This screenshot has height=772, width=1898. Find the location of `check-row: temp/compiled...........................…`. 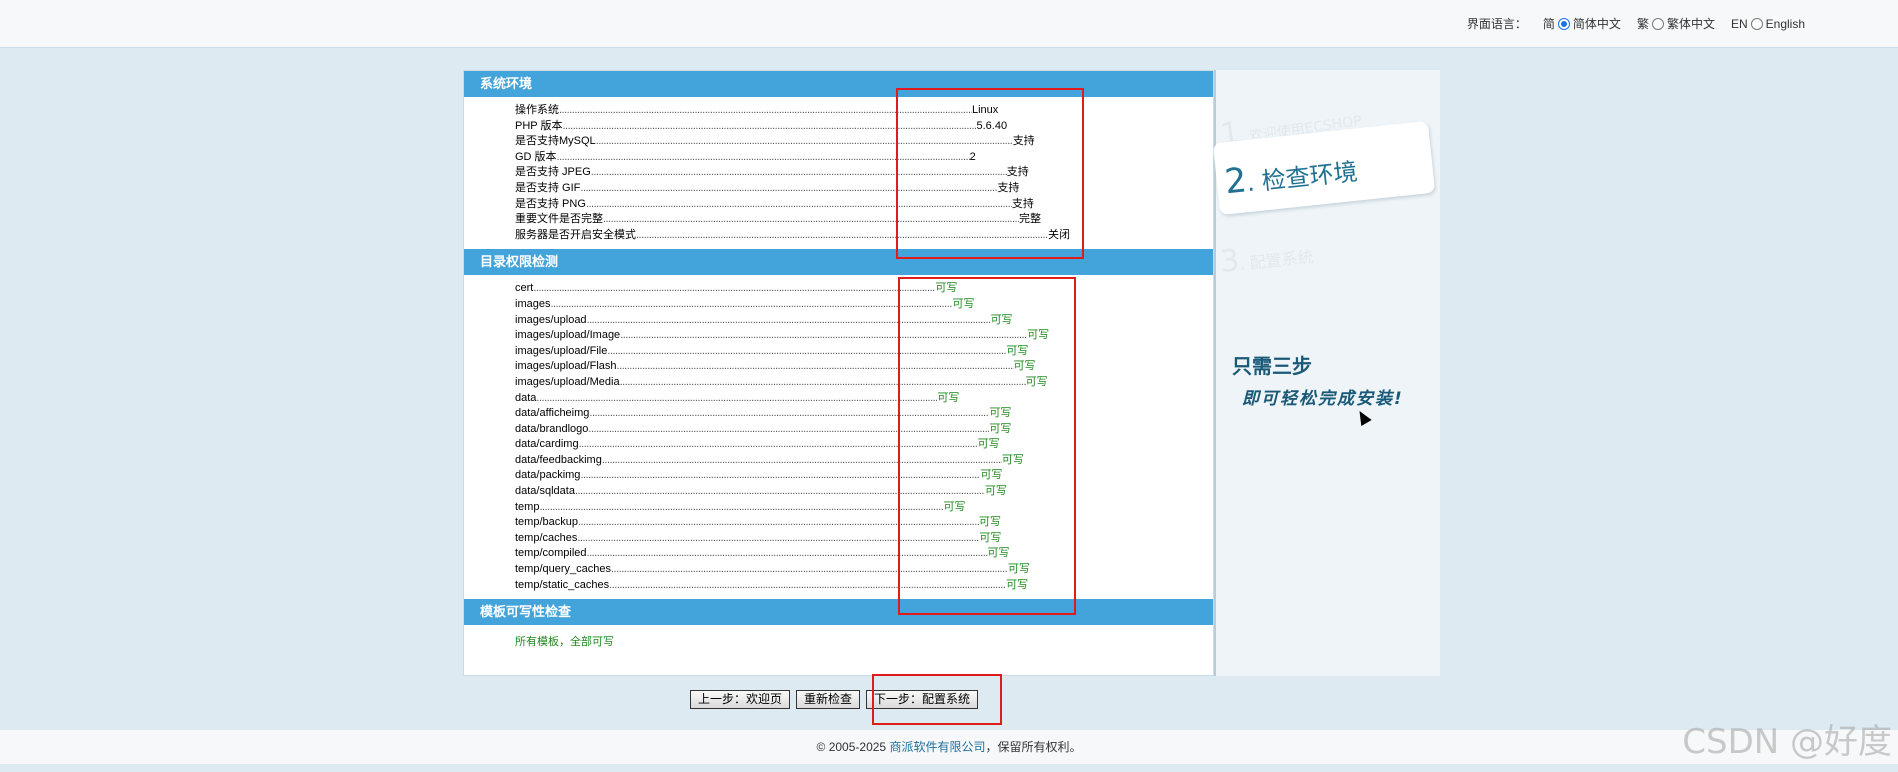

check-row: temp/compiled...........................… is located at coordinates (864, 554).